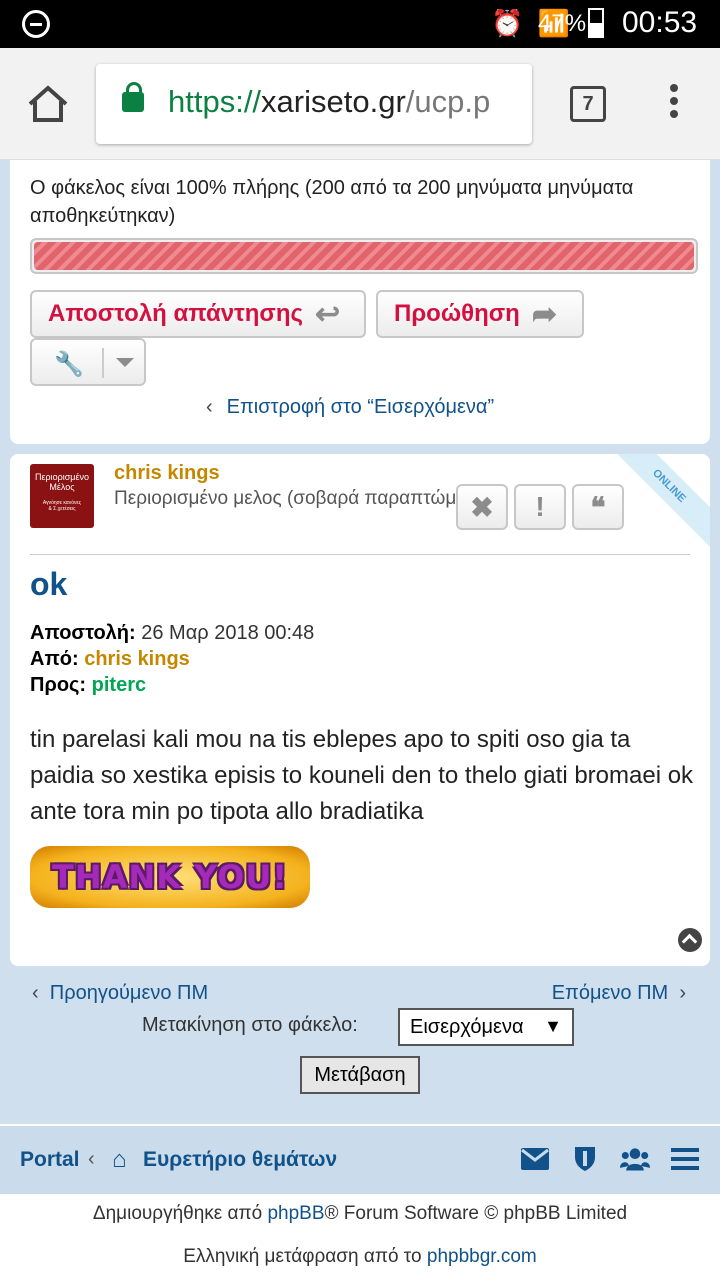  I want to click on post-actions: ✖ ! ❝, so click(540, 507).